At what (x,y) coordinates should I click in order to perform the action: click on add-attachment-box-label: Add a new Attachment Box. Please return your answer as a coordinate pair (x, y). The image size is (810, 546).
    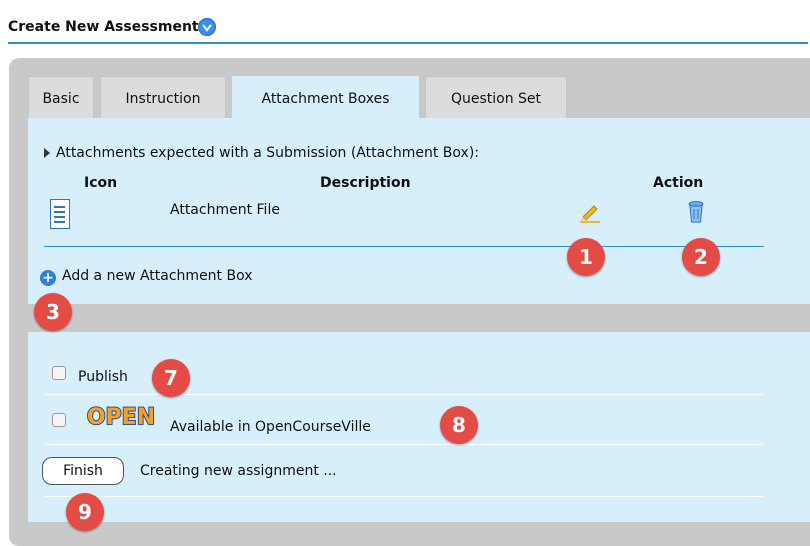
    Looking at the image, I should click on (157, 276).